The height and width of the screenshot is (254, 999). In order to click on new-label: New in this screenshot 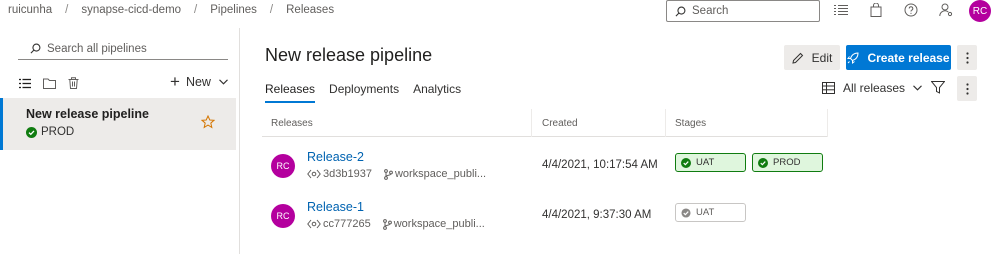, I will do `click(198, 82)`.